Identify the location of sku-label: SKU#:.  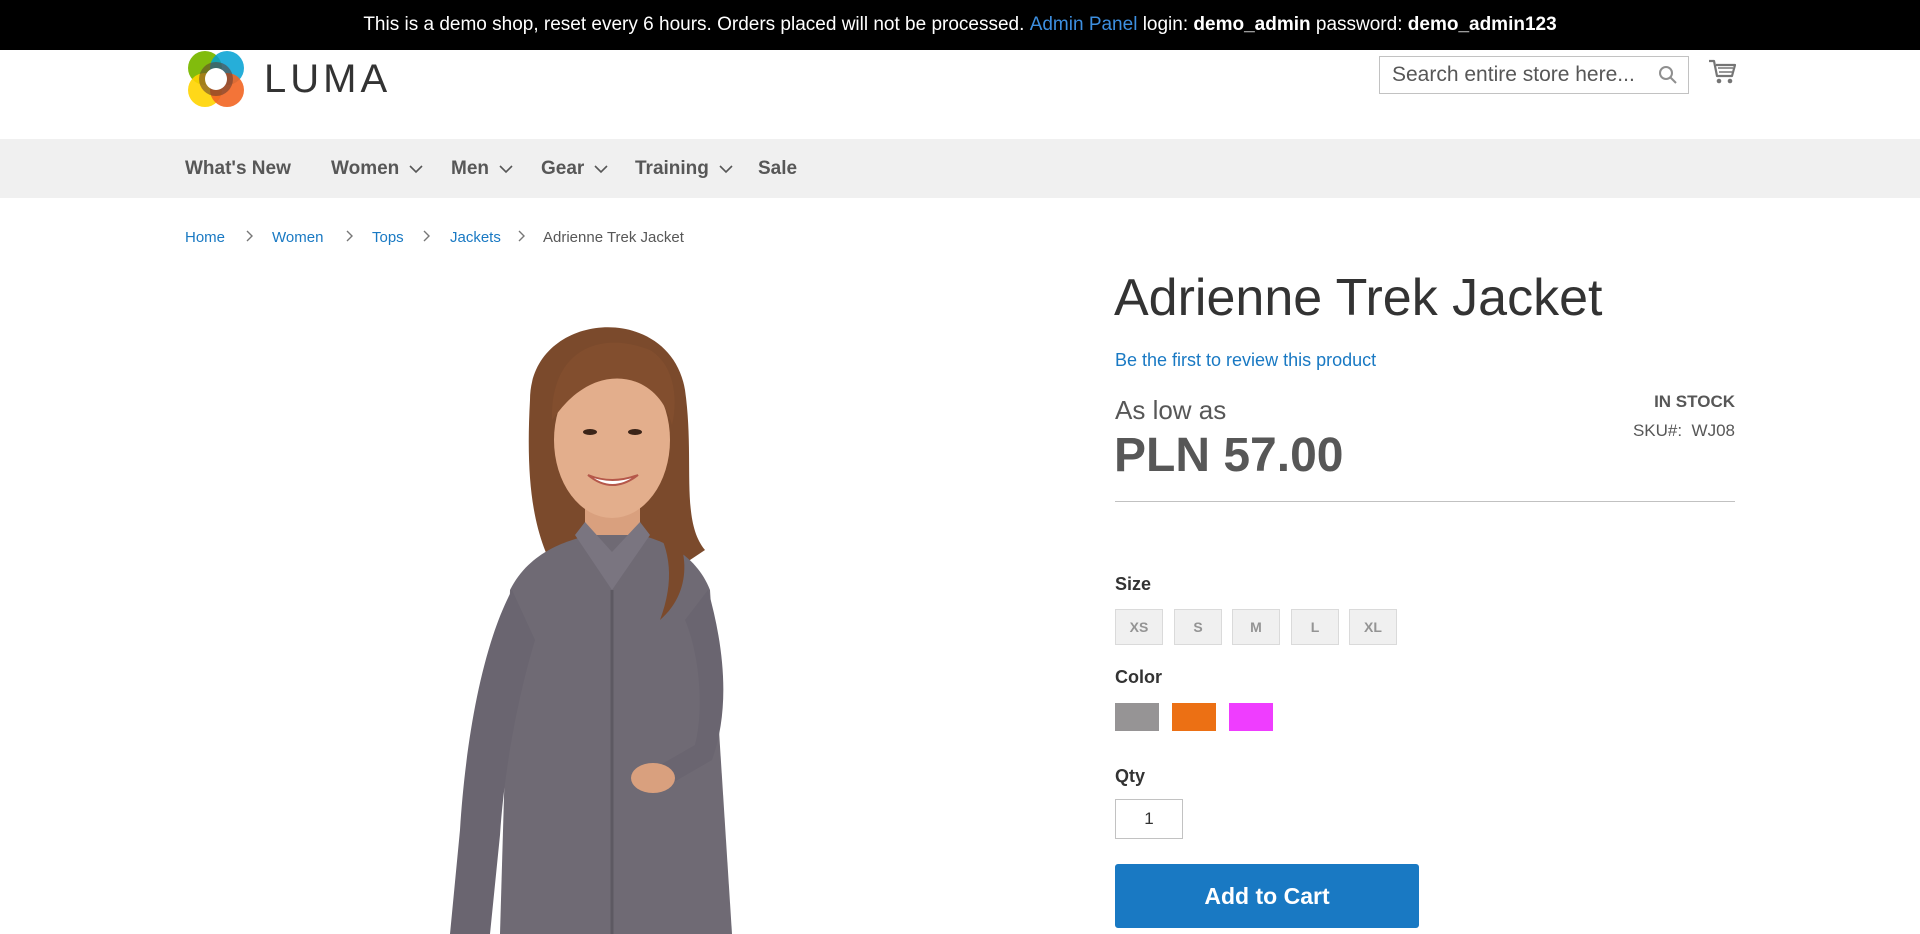
(1657, 430).